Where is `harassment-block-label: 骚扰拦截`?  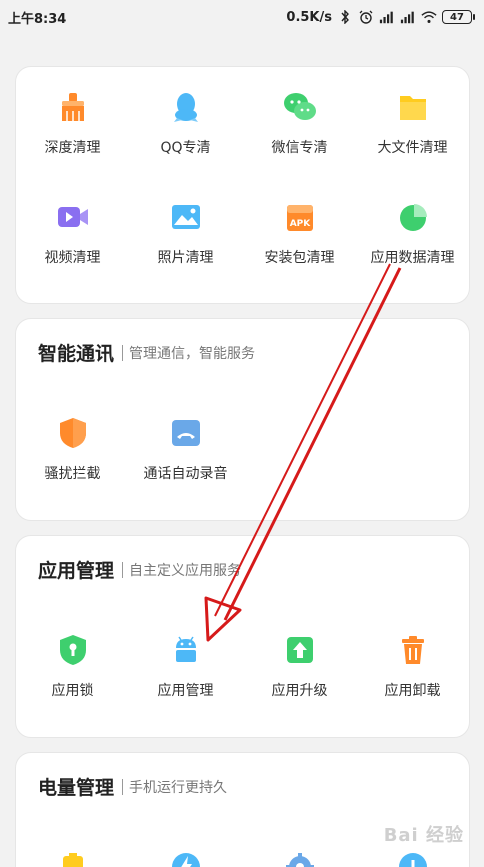 harassment-block-label: 骚扰拦截 is located at coordinates (72, 474).